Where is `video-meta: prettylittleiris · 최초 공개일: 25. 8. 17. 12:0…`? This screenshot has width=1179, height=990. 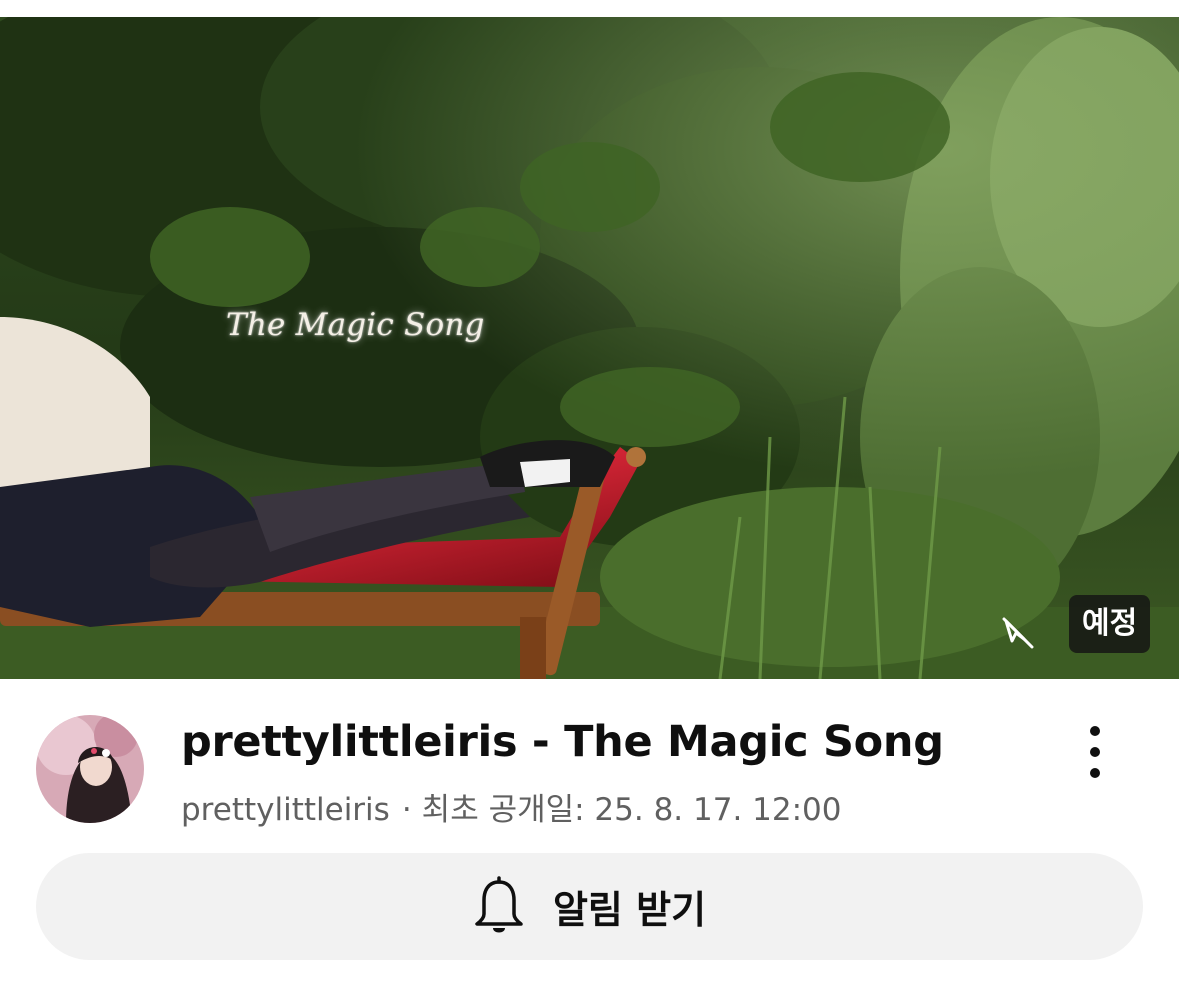
video-meta: prettylittleiris · 최초 공개일: 25. 8. 17. 12:0… is located at coordinates (511, 806).